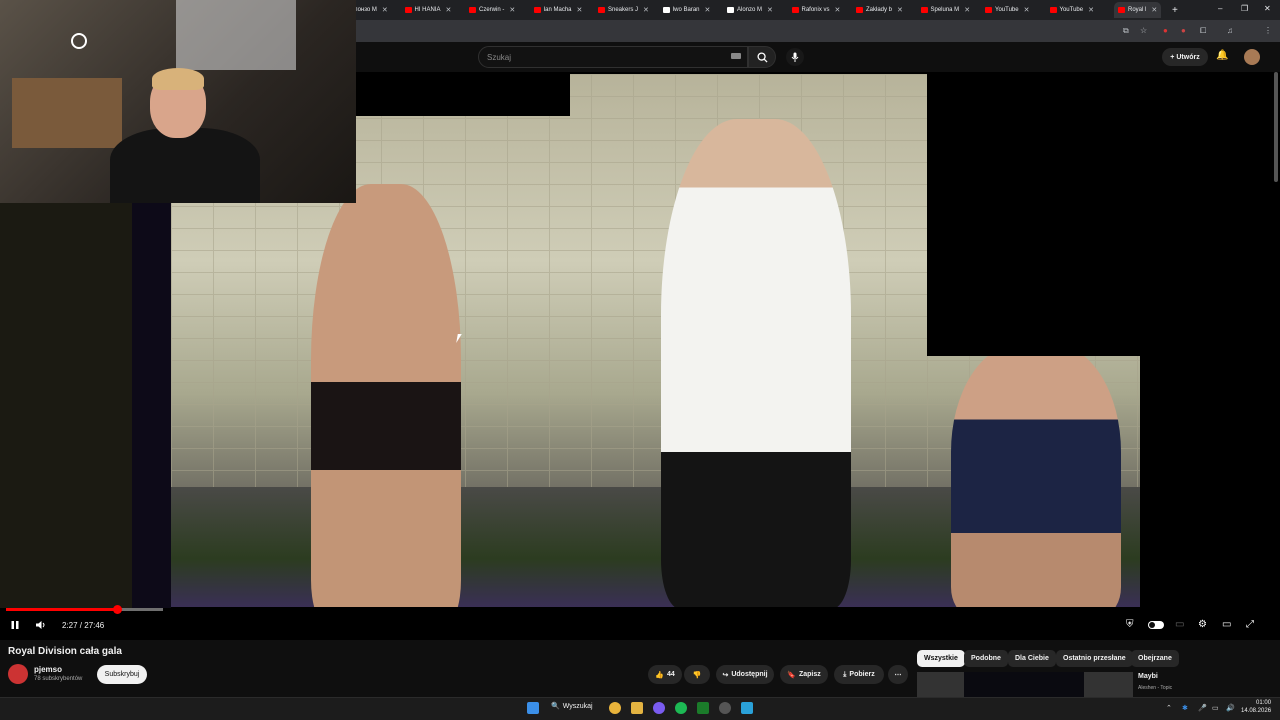 The width and height of the screenshot is (1280, 720). What do you see at coordinates (1156, 625) in the screenshot?
I see `autoplay-toggle` at bounding box center [1156, 625].